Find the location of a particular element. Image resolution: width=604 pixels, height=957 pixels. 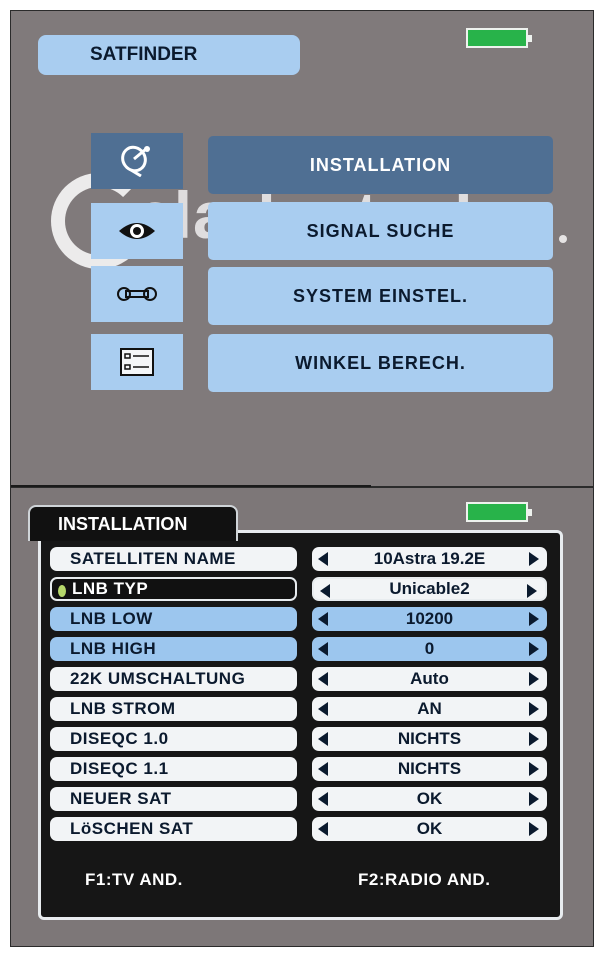

setting-value-selector: Unicable2 is located at coordinates (429, 589).